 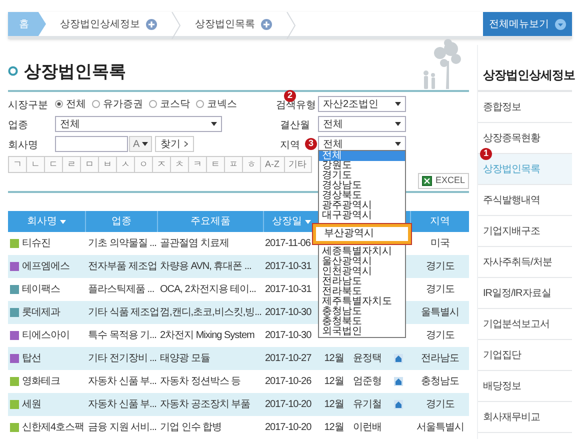 What do you see at coordinates (440, 382) in the screenshot?
I see `table-cell-text: 충청남도` at bounding box center [440, 382].